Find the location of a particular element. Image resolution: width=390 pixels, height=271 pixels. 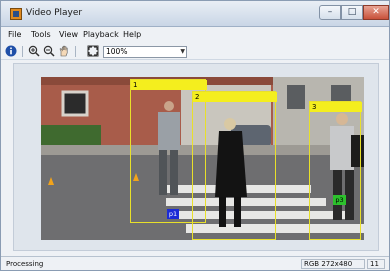

detection-label: 3 is located at coordinates (336, 107).